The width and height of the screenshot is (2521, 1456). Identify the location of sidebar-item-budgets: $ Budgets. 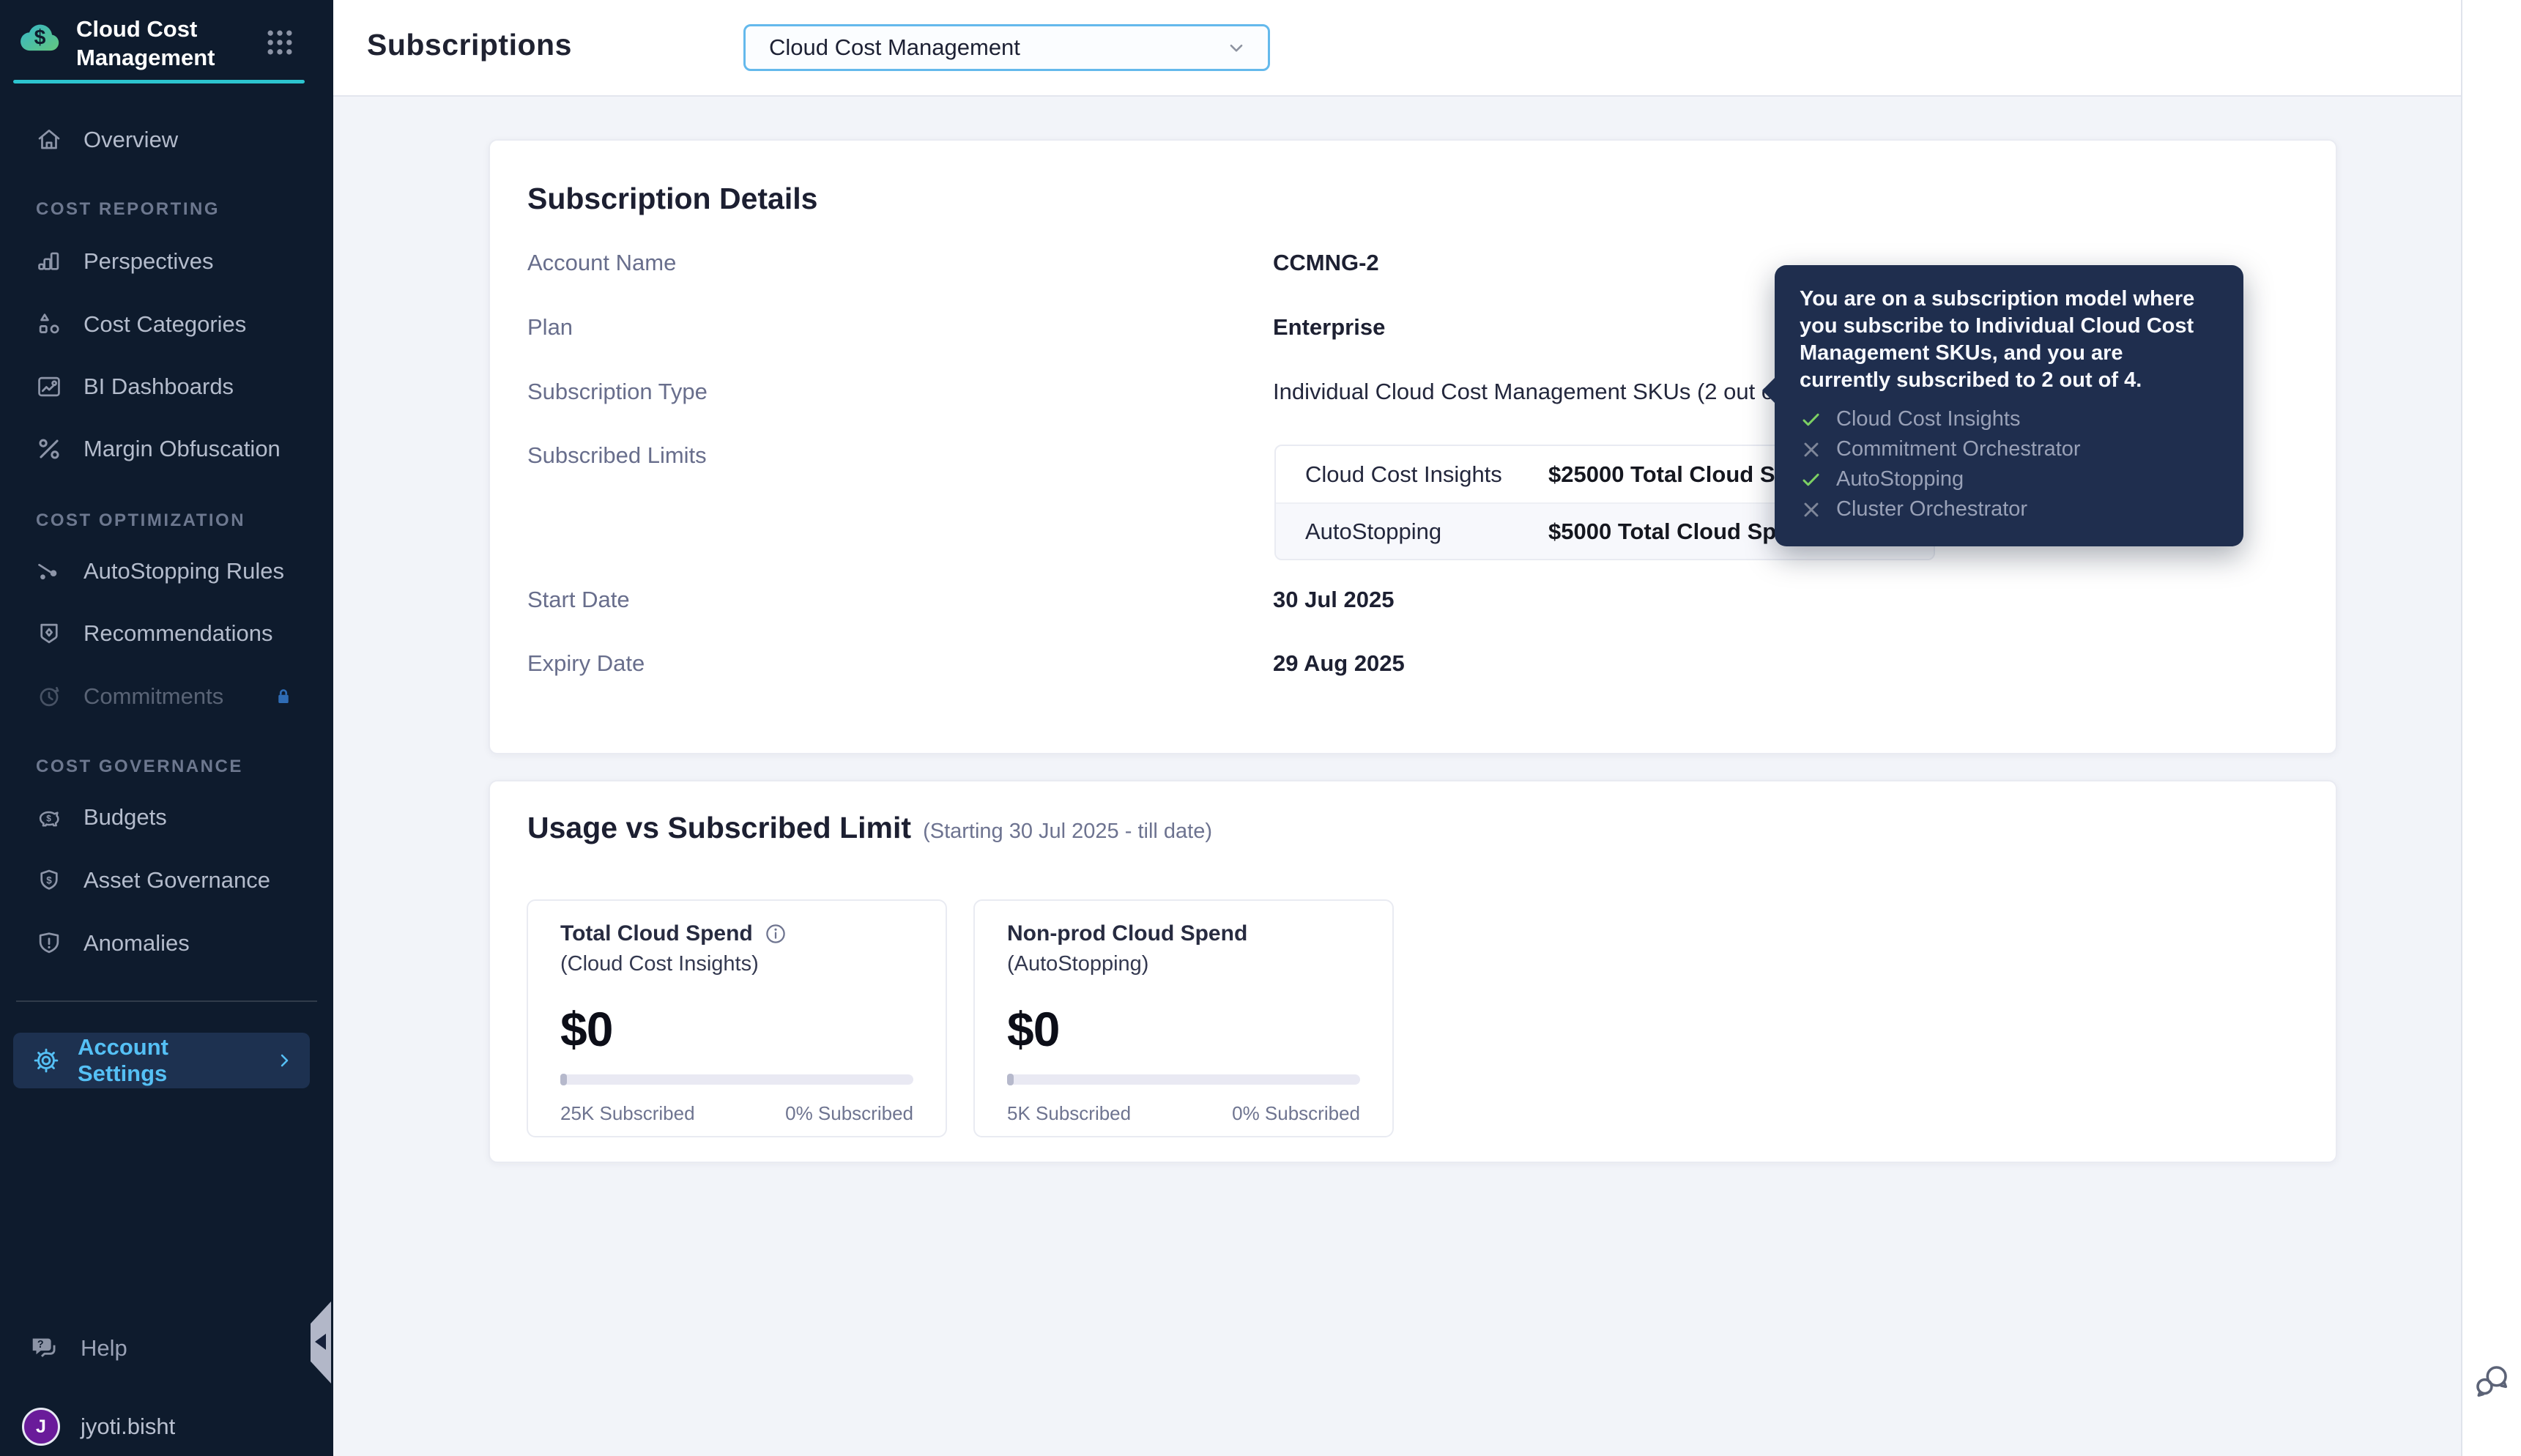
(166, 817).